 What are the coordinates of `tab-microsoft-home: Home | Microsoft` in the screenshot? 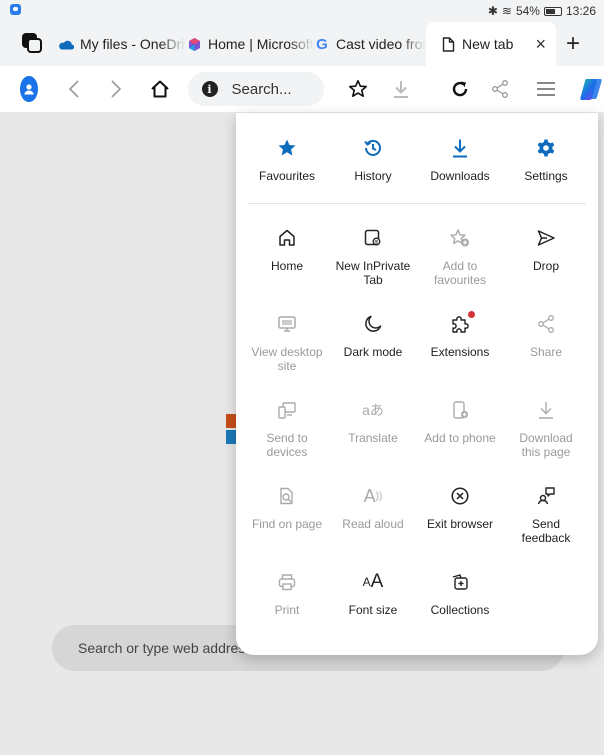 It's located at (250, 44).